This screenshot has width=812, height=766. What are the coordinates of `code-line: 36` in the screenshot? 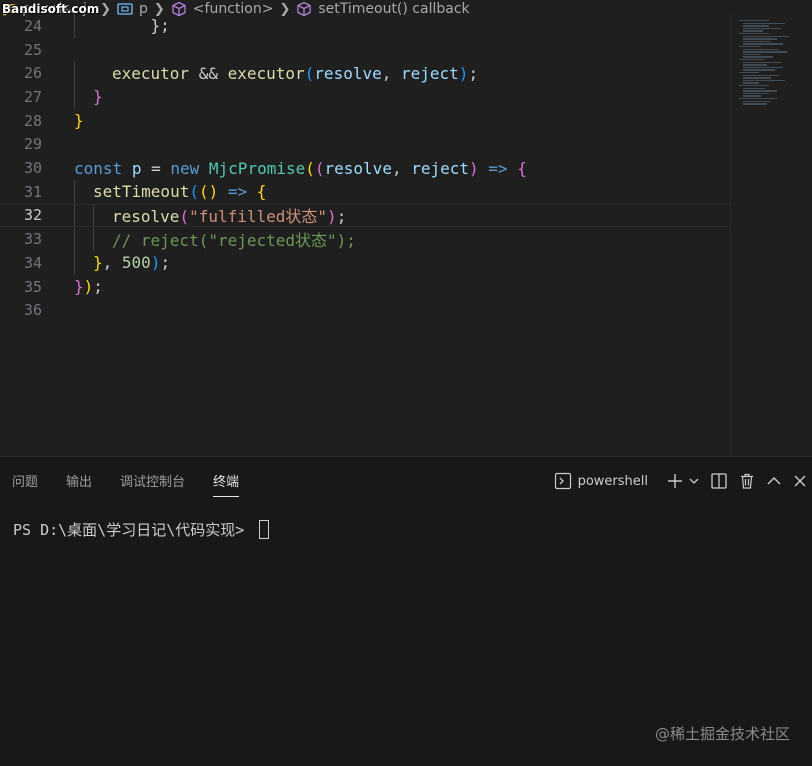 It's located at (365, 310).